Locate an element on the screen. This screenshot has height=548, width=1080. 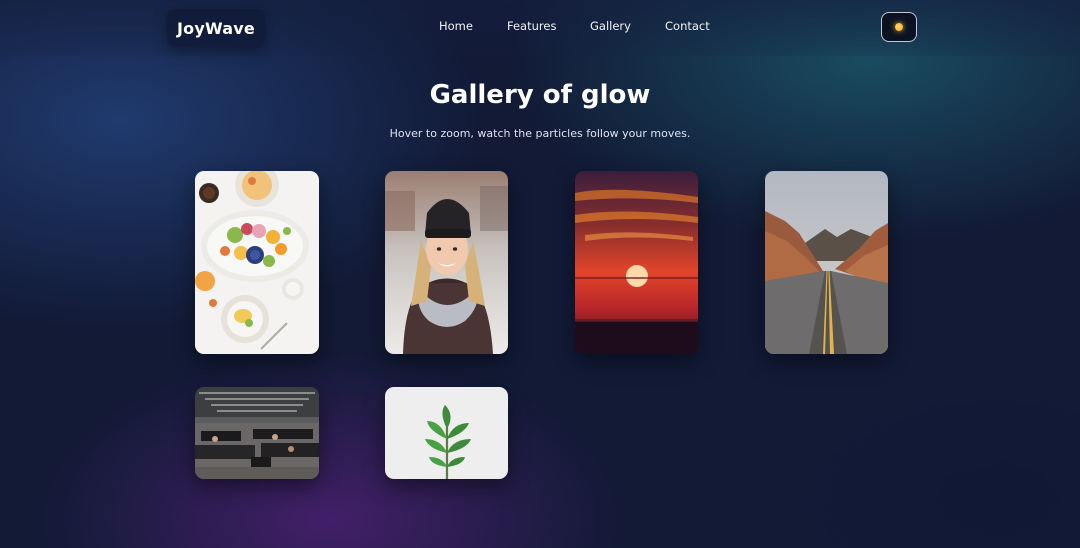
food-platter-photo is located at coordinates (257, 262).